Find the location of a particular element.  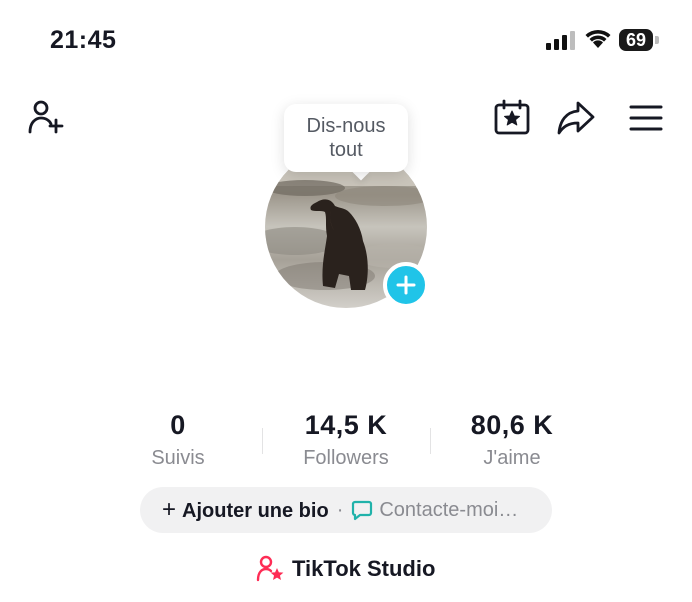

plus-icon: + is located at coordinates (169, 509).